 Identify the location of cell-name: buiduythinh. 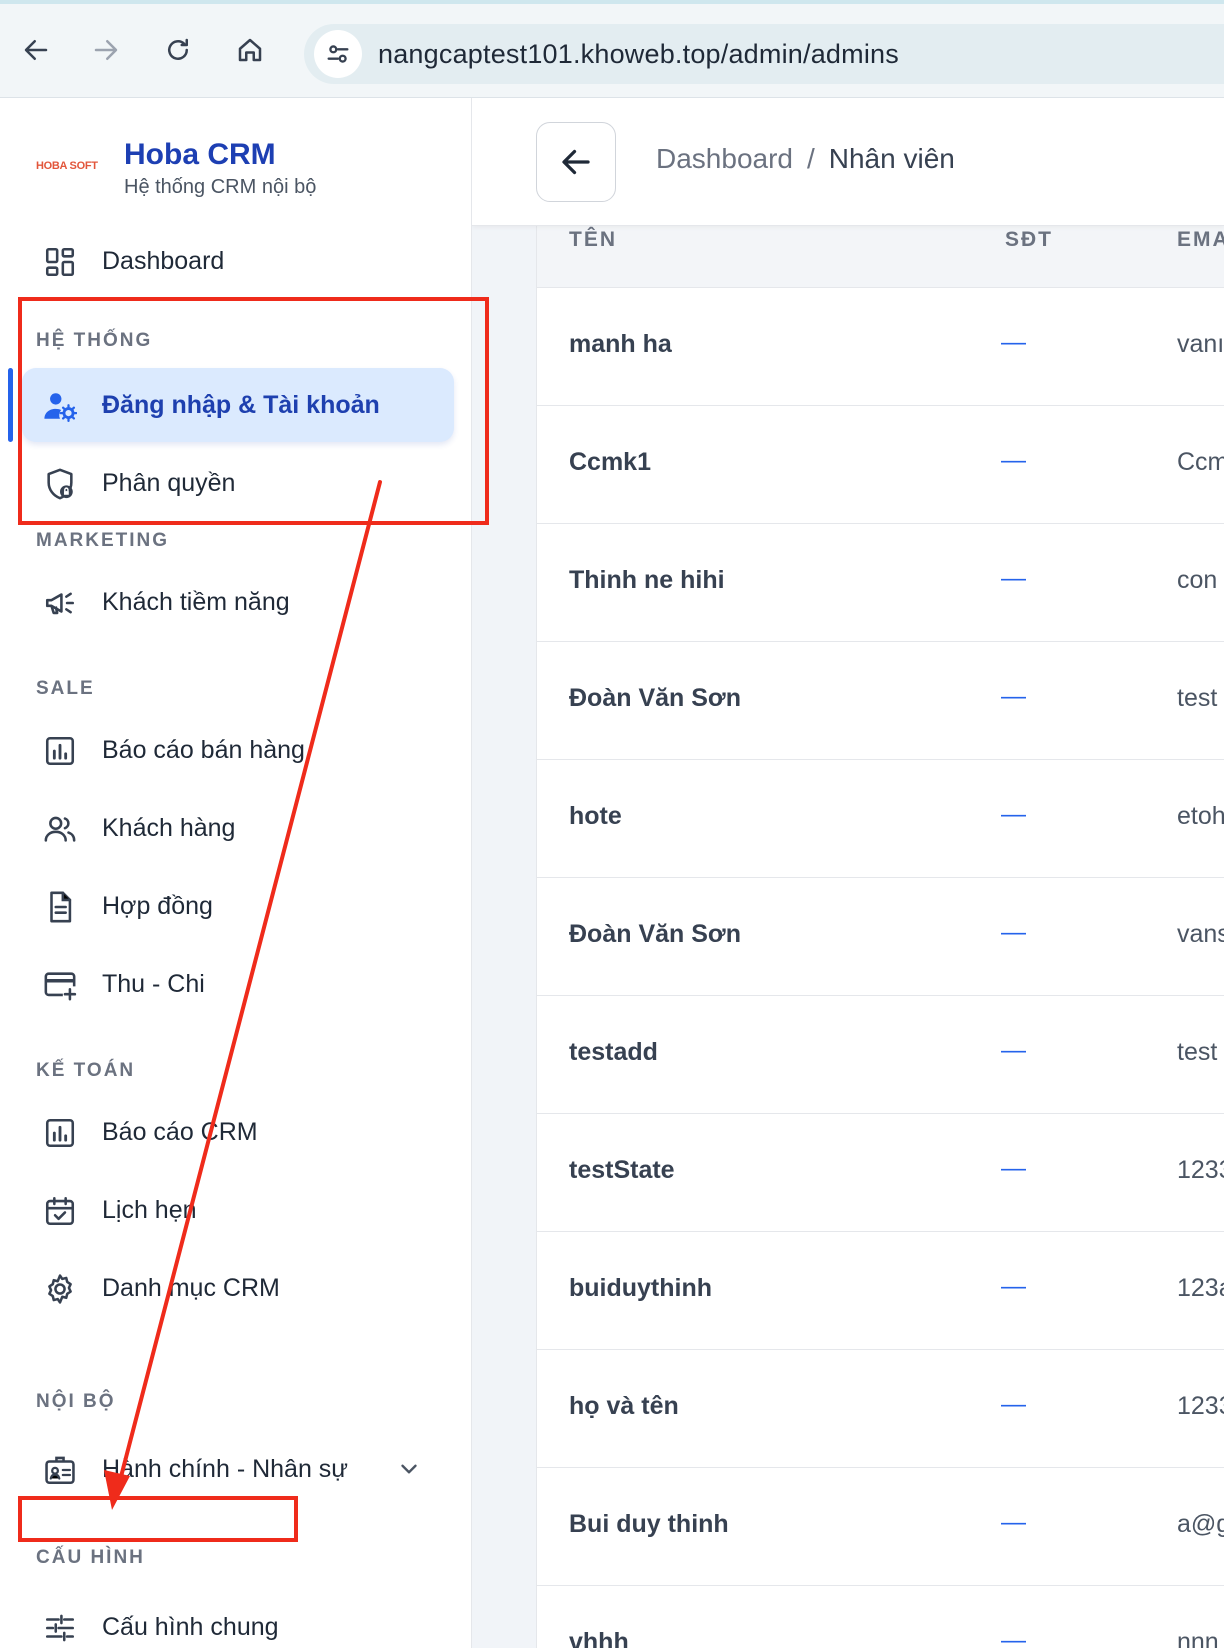
(641, 1288).